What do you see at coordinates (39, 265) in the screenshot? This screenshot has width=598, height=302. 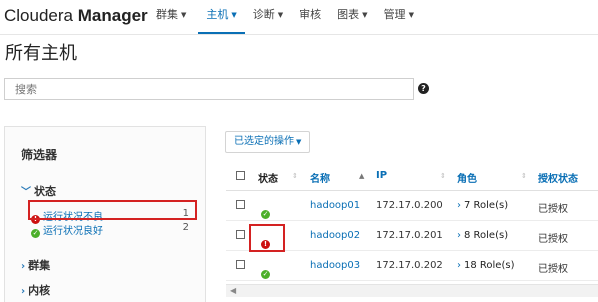 I see `filter-section-cluster-label: 群集` at bounding box center [39, 265].